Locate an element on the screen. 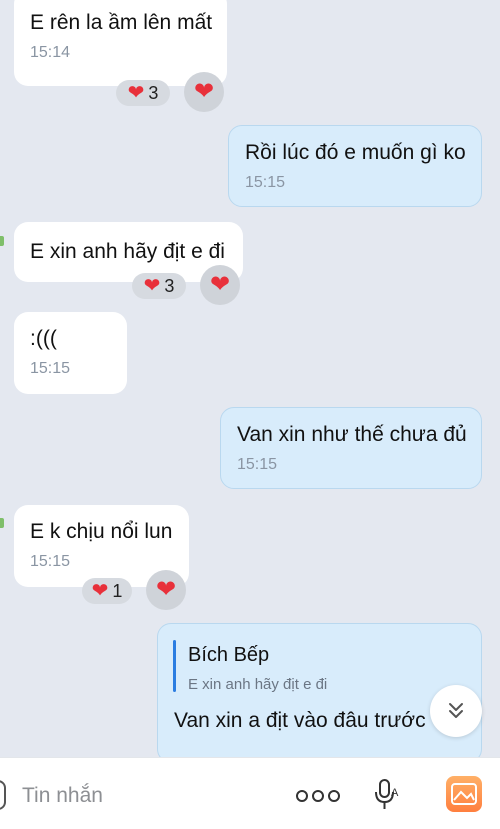 The width and height of the screenshot is (500, 829). message-bubble-incoming: :((( 15:15 is located at coordinates (70, 353).